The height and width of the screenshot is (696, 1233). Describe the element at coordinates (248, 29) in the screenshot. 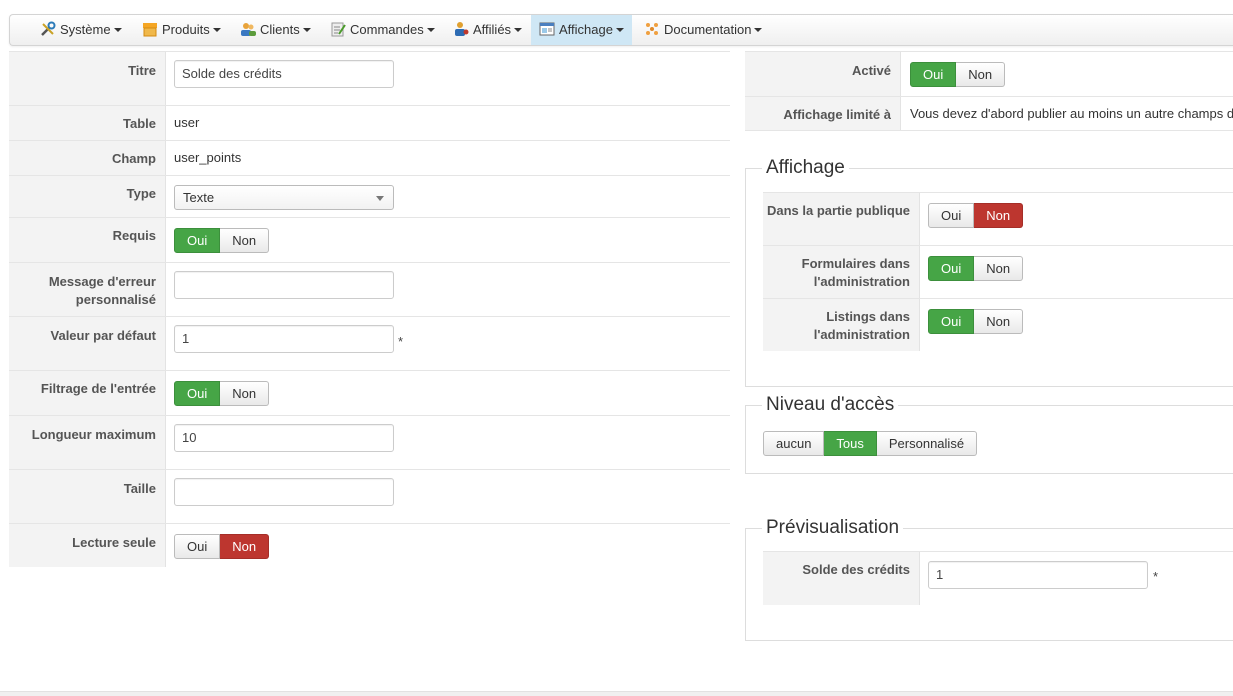

I see `users-icon` at that location.